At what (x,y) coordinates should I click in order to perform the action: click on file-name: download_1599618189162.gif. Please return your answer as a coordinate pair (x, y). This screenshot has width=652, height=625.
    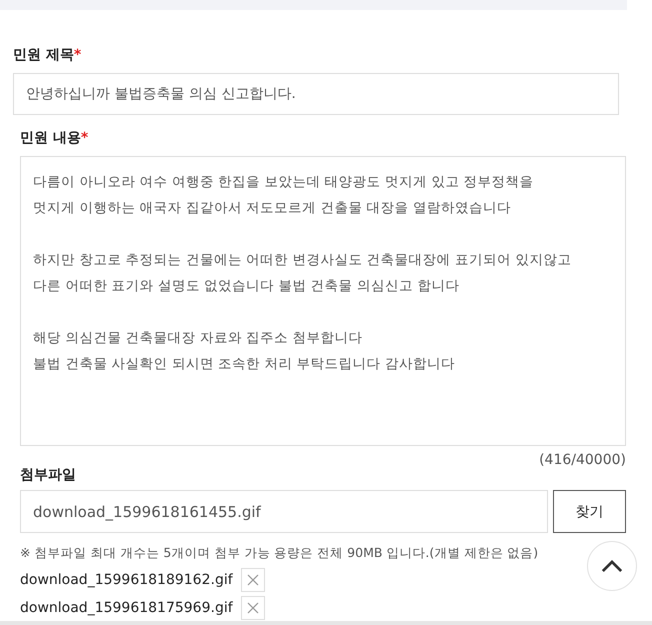
    Looking at the image, I should click on (126, 580).